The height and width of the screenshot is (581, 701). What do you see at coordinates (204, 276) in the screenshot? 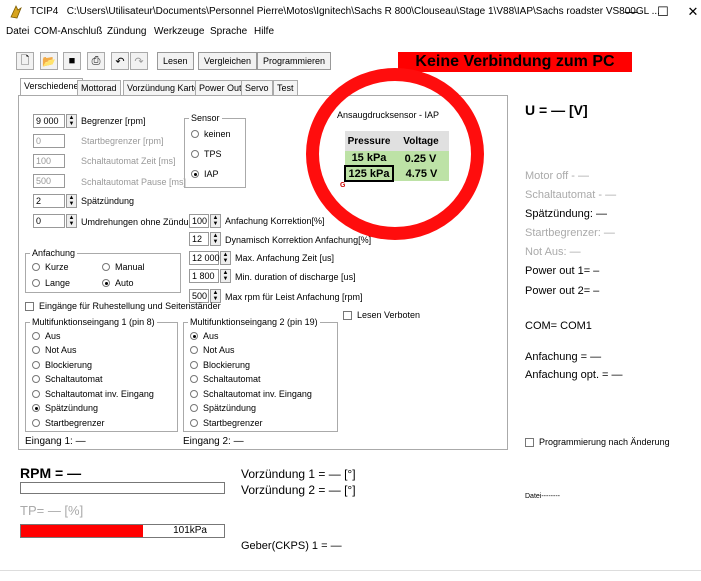
I see `min-duration-input: 1 800` at bounding box center [204, 276].